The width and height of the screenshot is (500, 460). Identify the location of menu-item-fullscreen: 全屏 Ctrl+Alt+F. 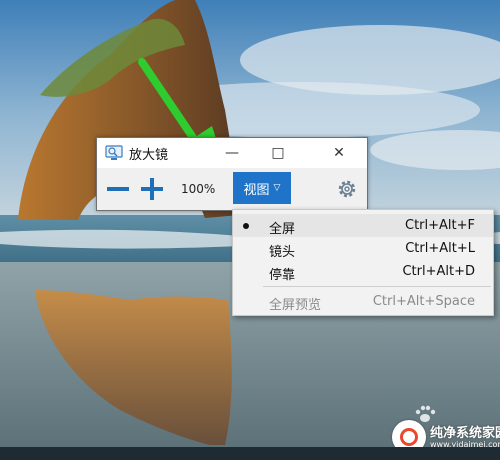
(363, 225).